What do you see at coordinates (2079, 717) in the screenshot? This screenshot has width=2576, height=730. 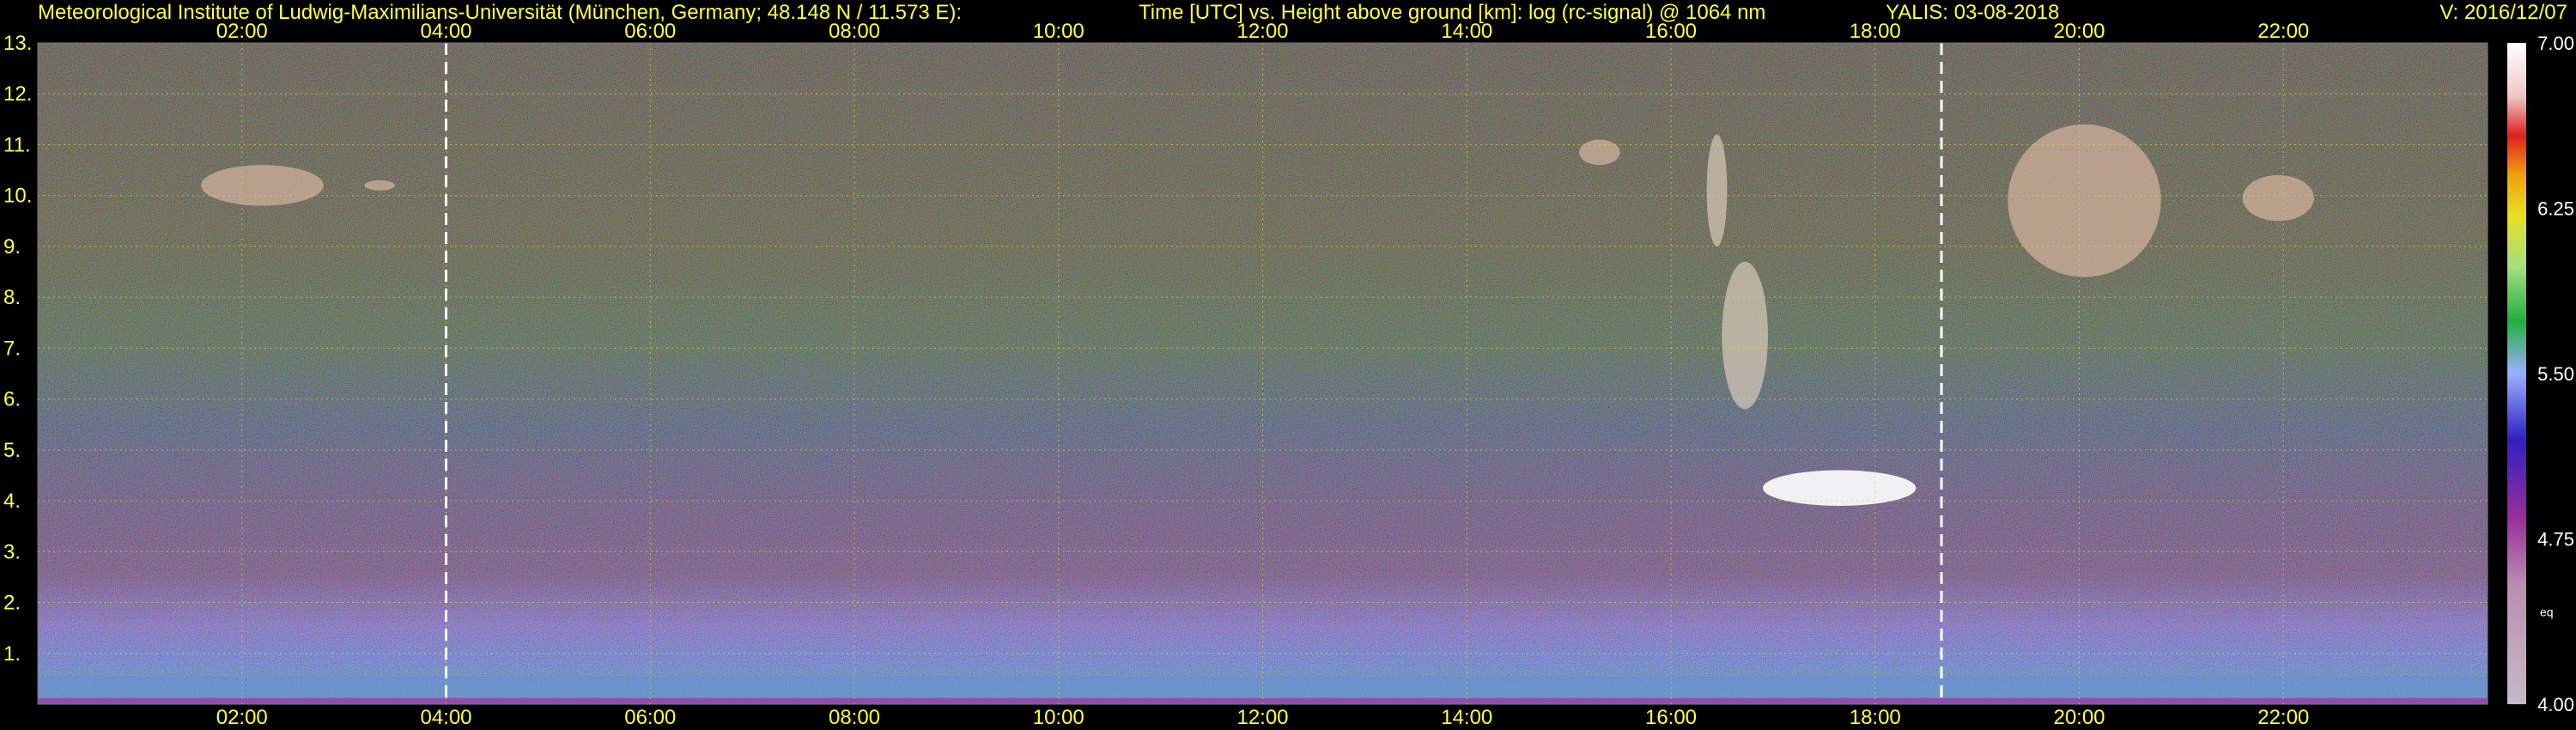 I see `x-tick-bottom-9: 20:00` at bounding box center [2079, 717].